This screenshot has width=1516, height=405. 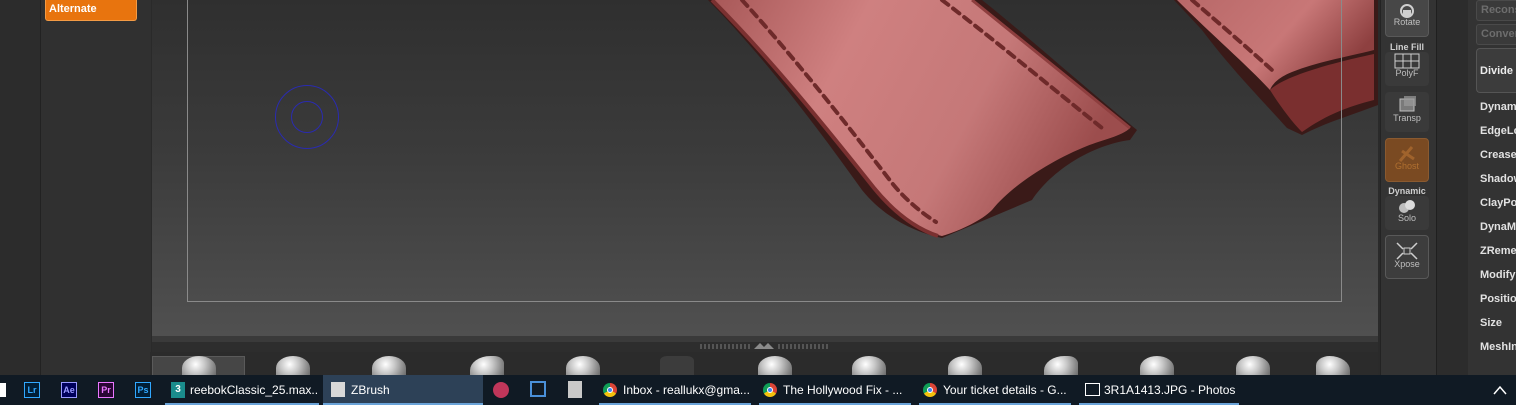 I want to click on solo-button: Solo, so click(x=1407, y=213).